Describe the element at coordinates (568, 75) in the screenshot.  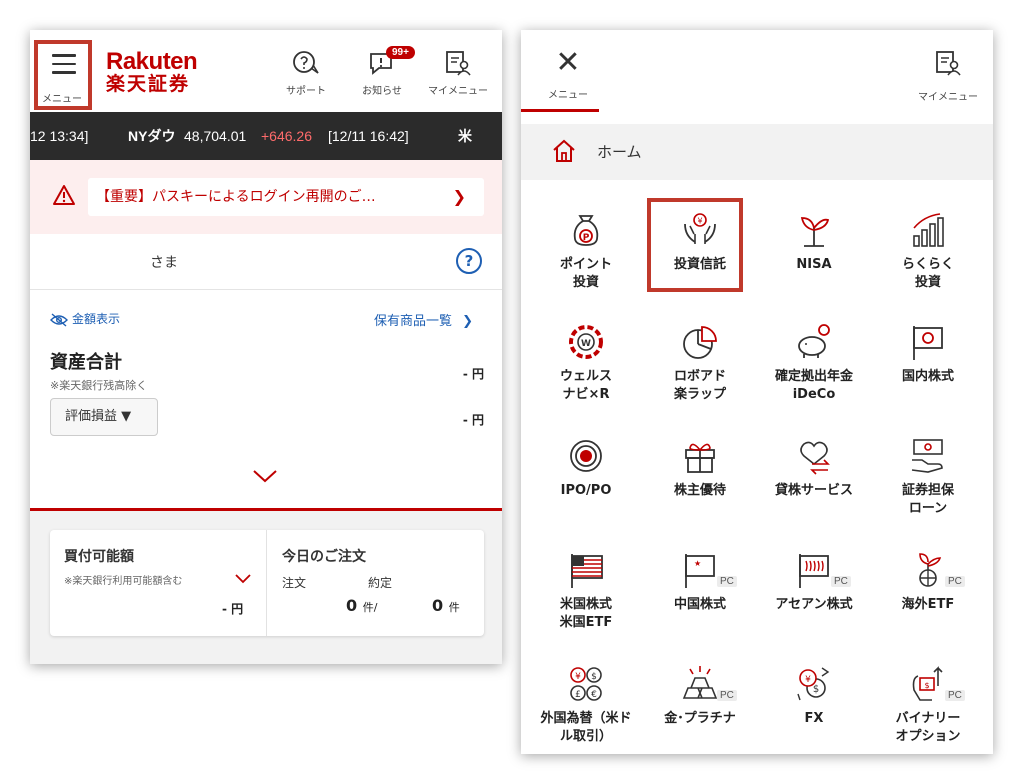
I see `close-menu-button: ✕ メニュー` at that location.